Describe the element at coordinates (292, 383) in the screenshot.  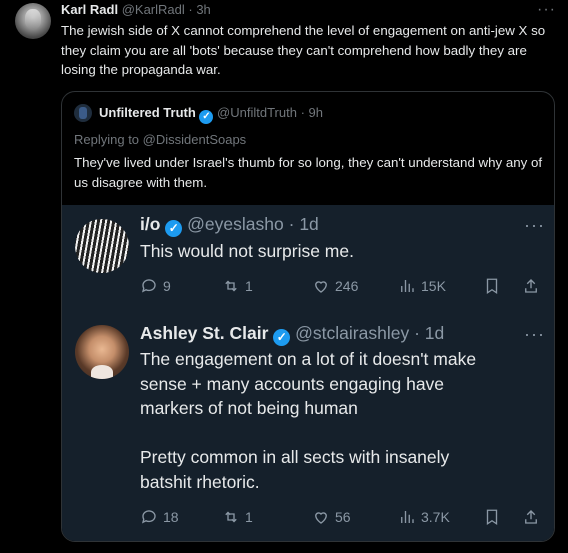
I see `reply-text-line: sense + many accounts engaging have` at that location.